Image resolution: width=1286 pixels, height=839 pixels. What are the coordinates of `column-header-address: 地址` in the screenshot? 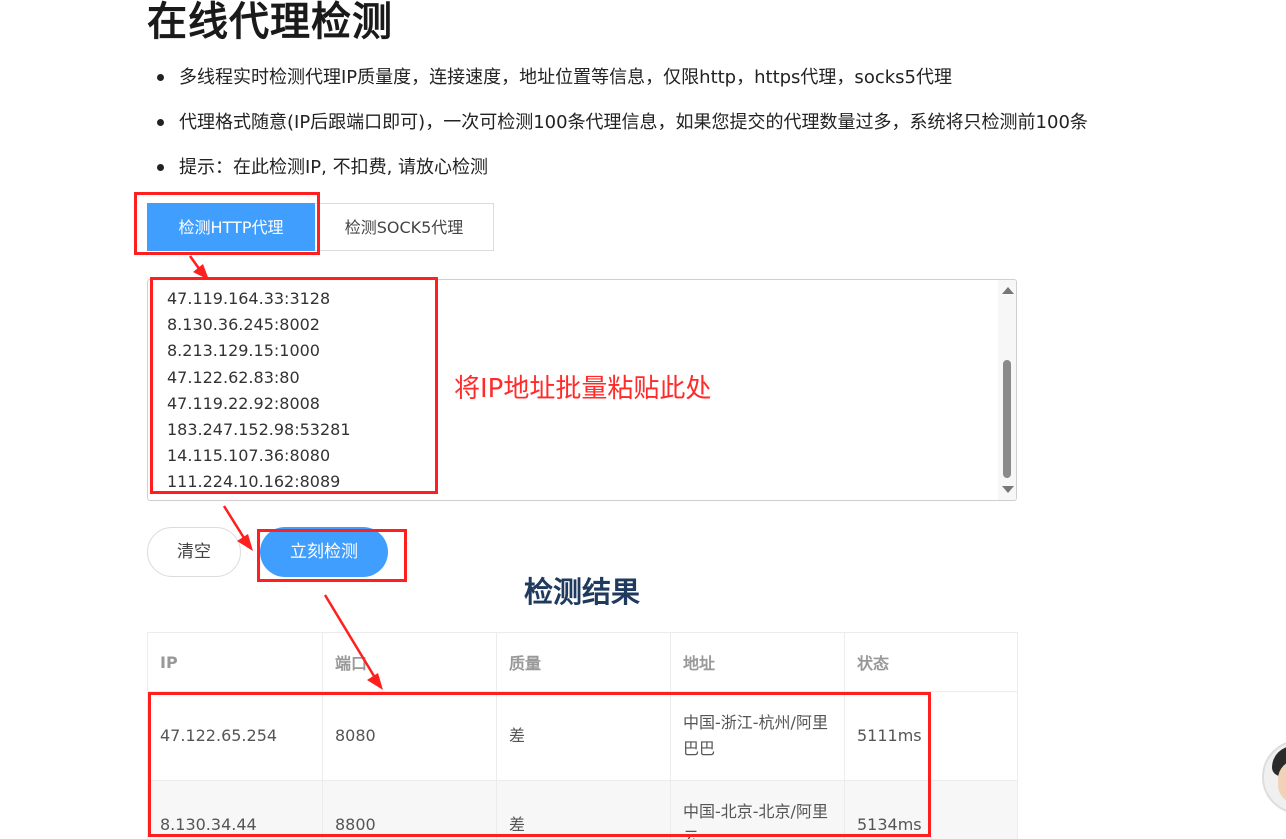 It's located at (757, 662).